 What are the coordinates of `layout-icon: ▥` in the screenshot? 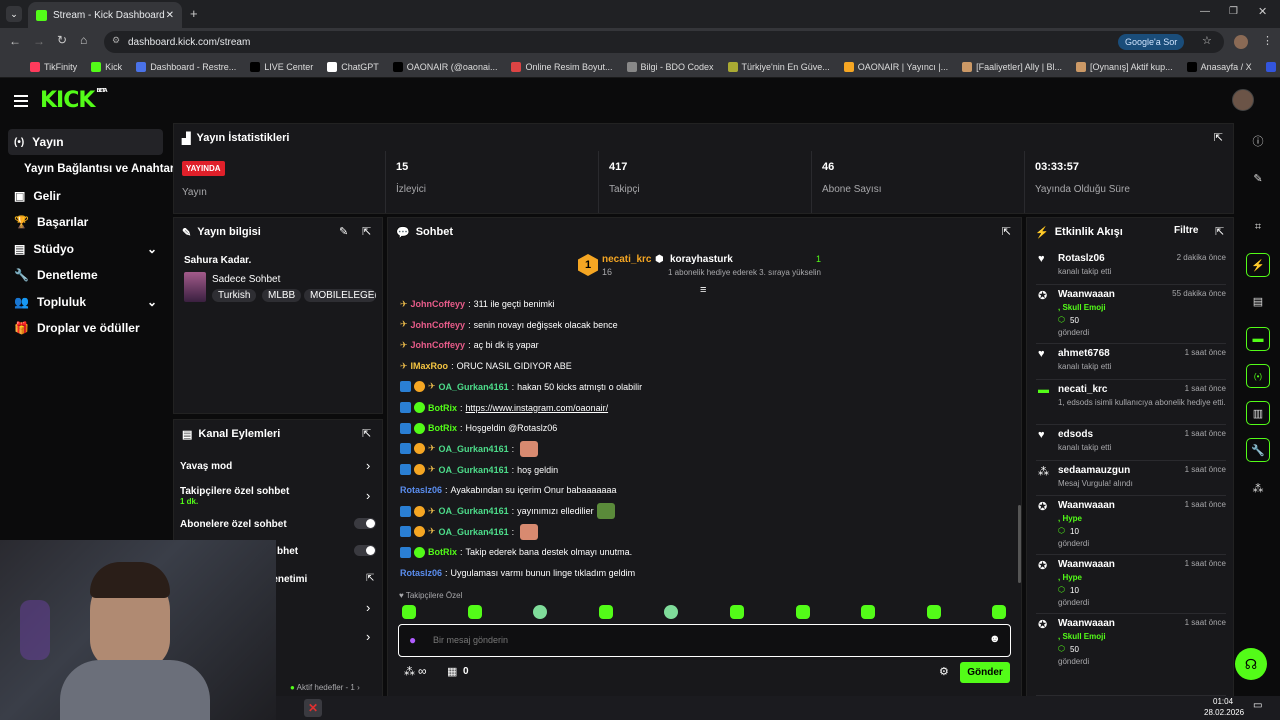 It's located at (1258, 413).